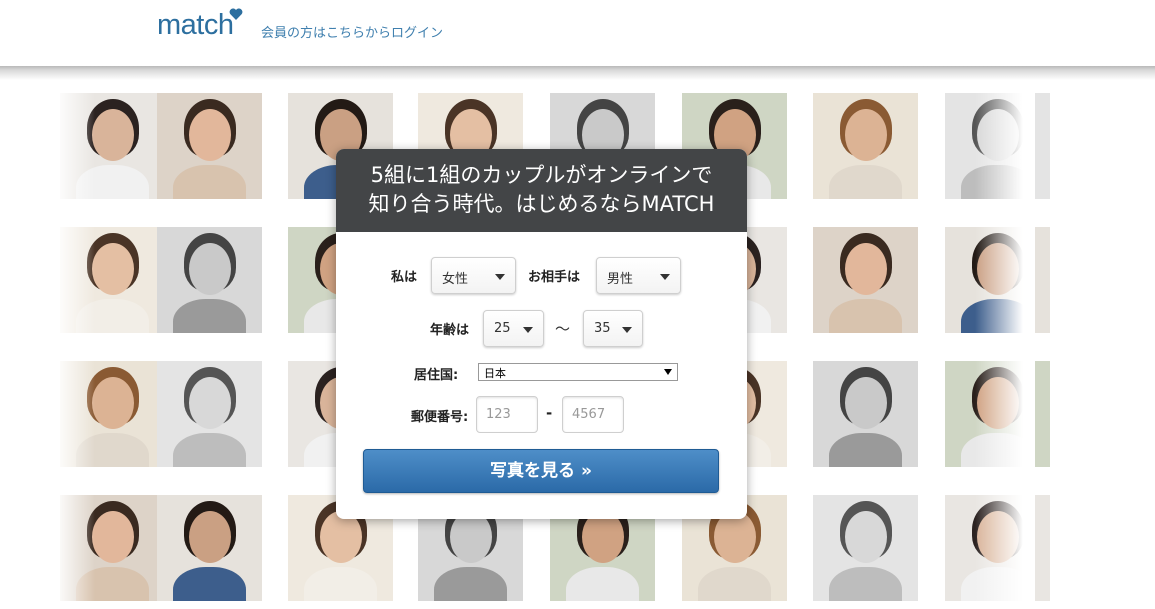 Image resolution: width=1155 pixels, height=609 pixels. Describe the element at coordinates (668, 372) in the screenshot. I see `dropdown-arrow-icon` at that location.